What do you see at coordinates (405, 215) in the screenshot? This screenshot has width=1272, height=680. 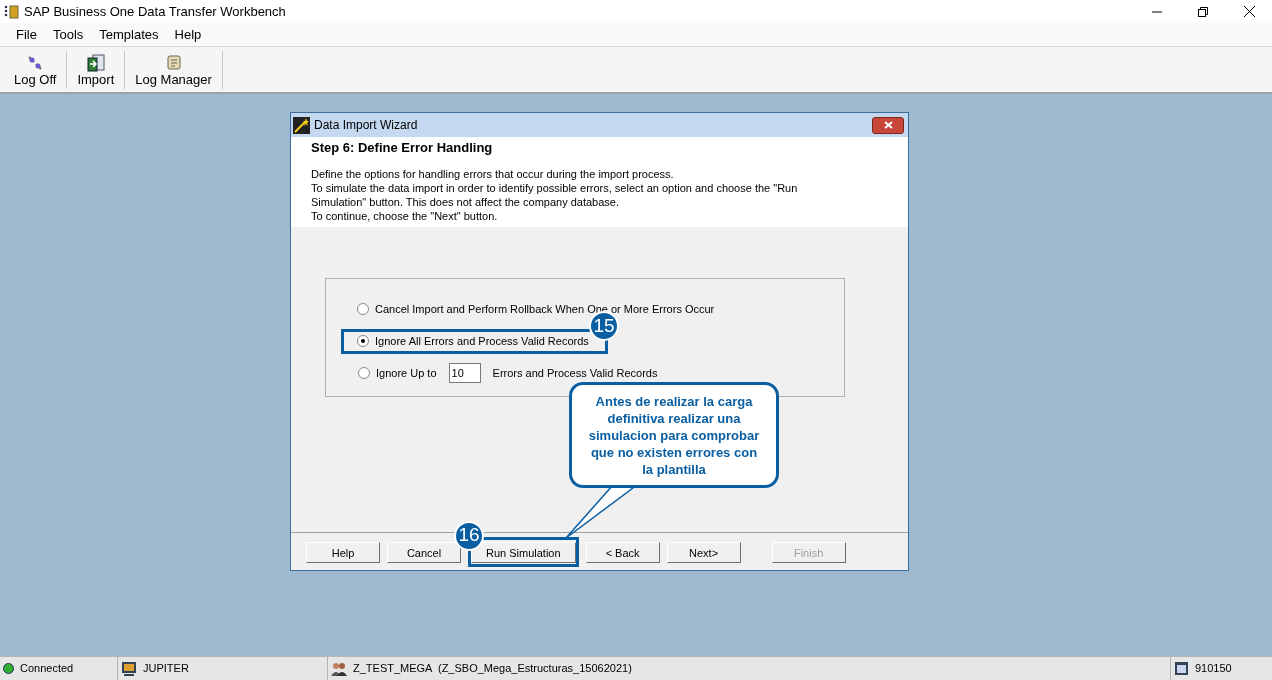 I see `description-text: To continue, choose the "Next" button.` at bounding box center [405, 215].